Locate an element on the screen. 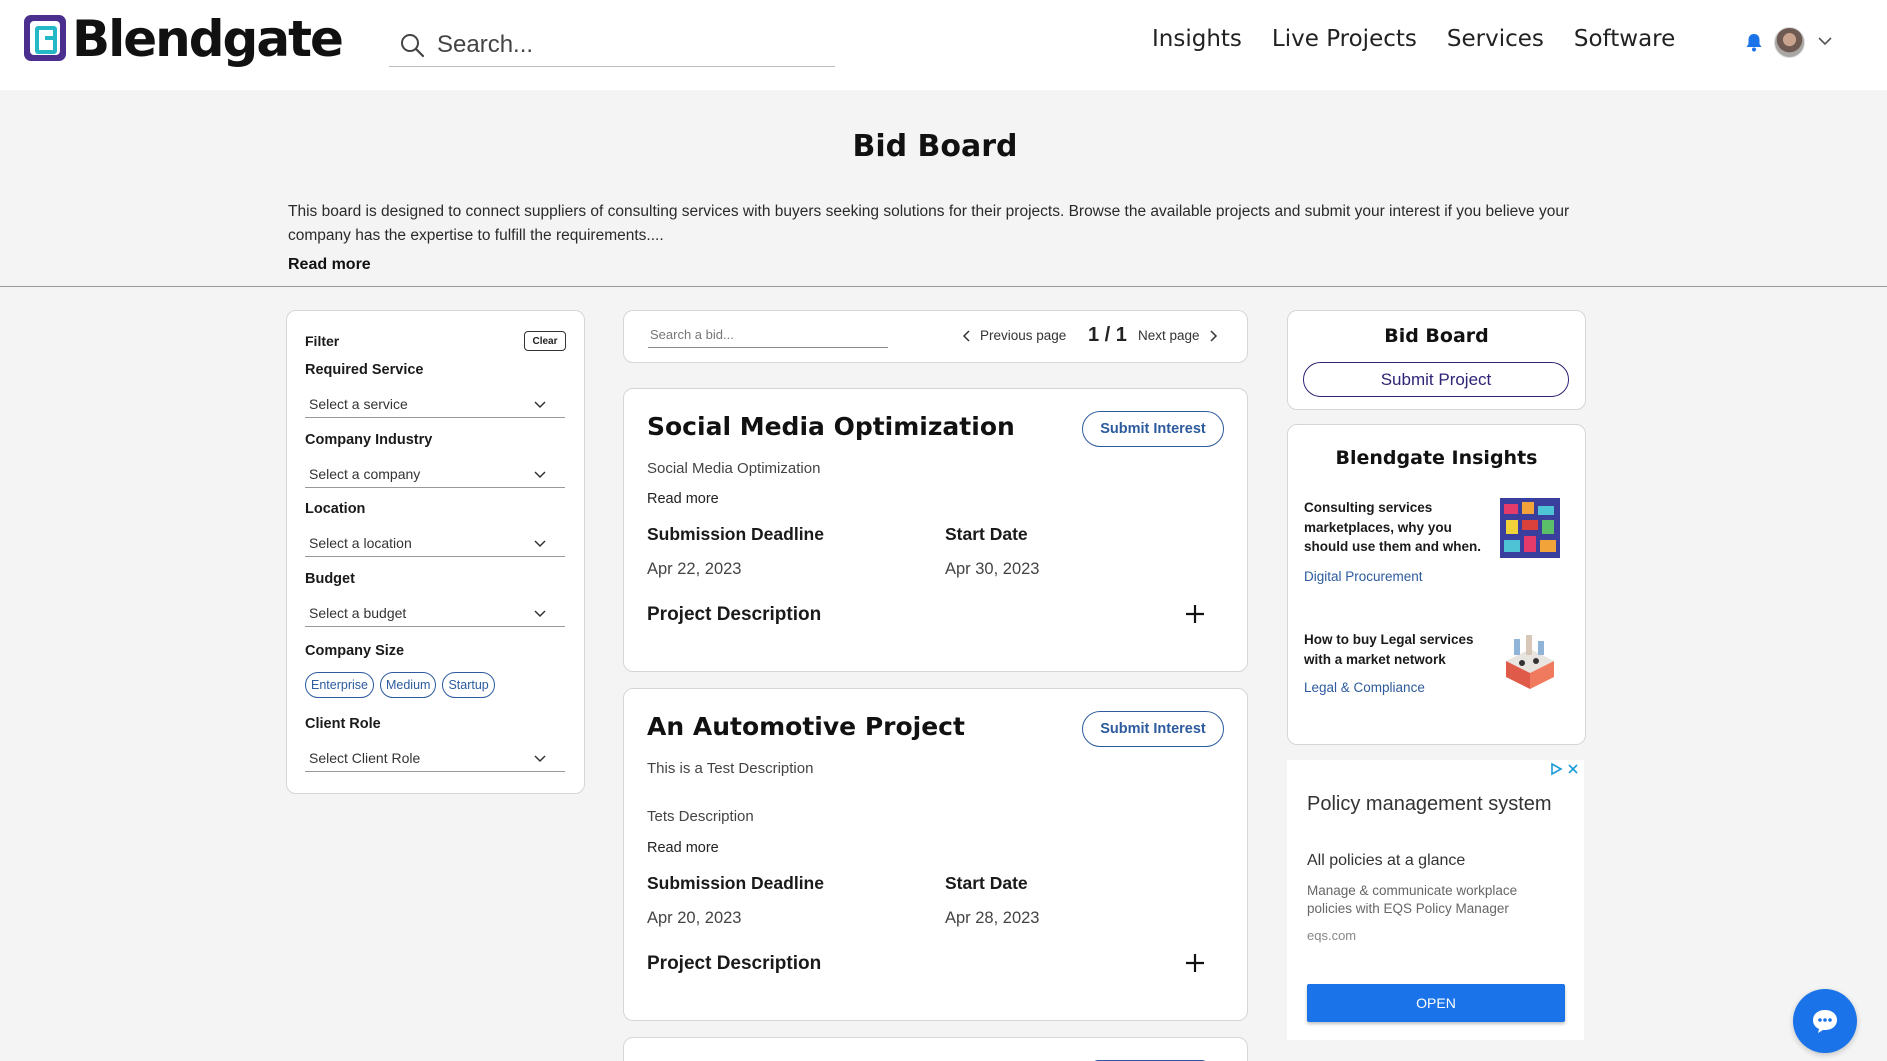  company-size-chips: Enterprise Medium Startup is located at coordinates (403, 685).